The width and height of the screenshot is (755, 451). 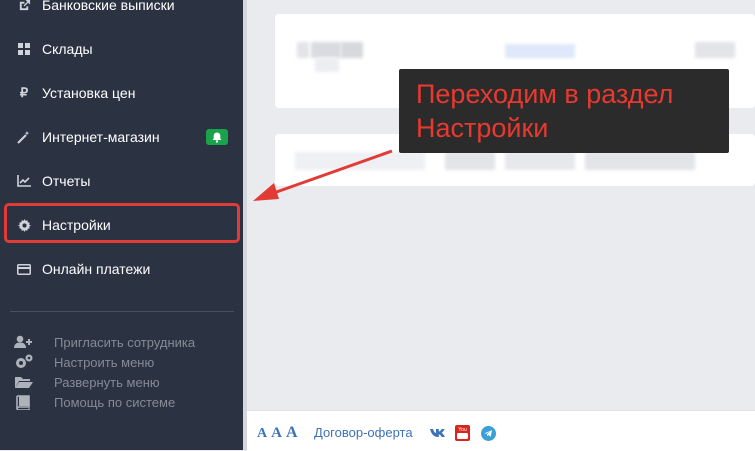 What do you see at coordinates (363, 432) in the screenshot?
I see `offer-agreement-link: Договор-оферта` at bounding box center [363, 432].